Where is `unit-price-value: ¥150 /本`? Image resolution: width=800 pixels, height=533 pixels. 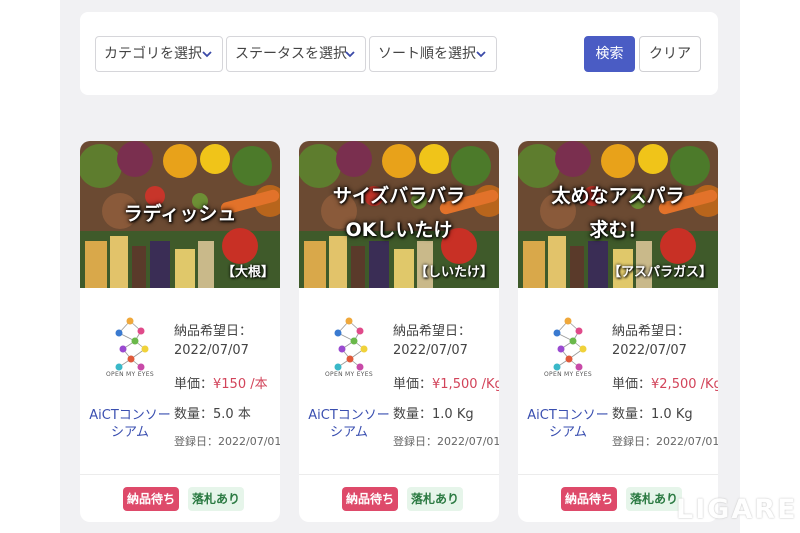
unit-price-value: ¥150 /本 is located at coordinates (240, 384).